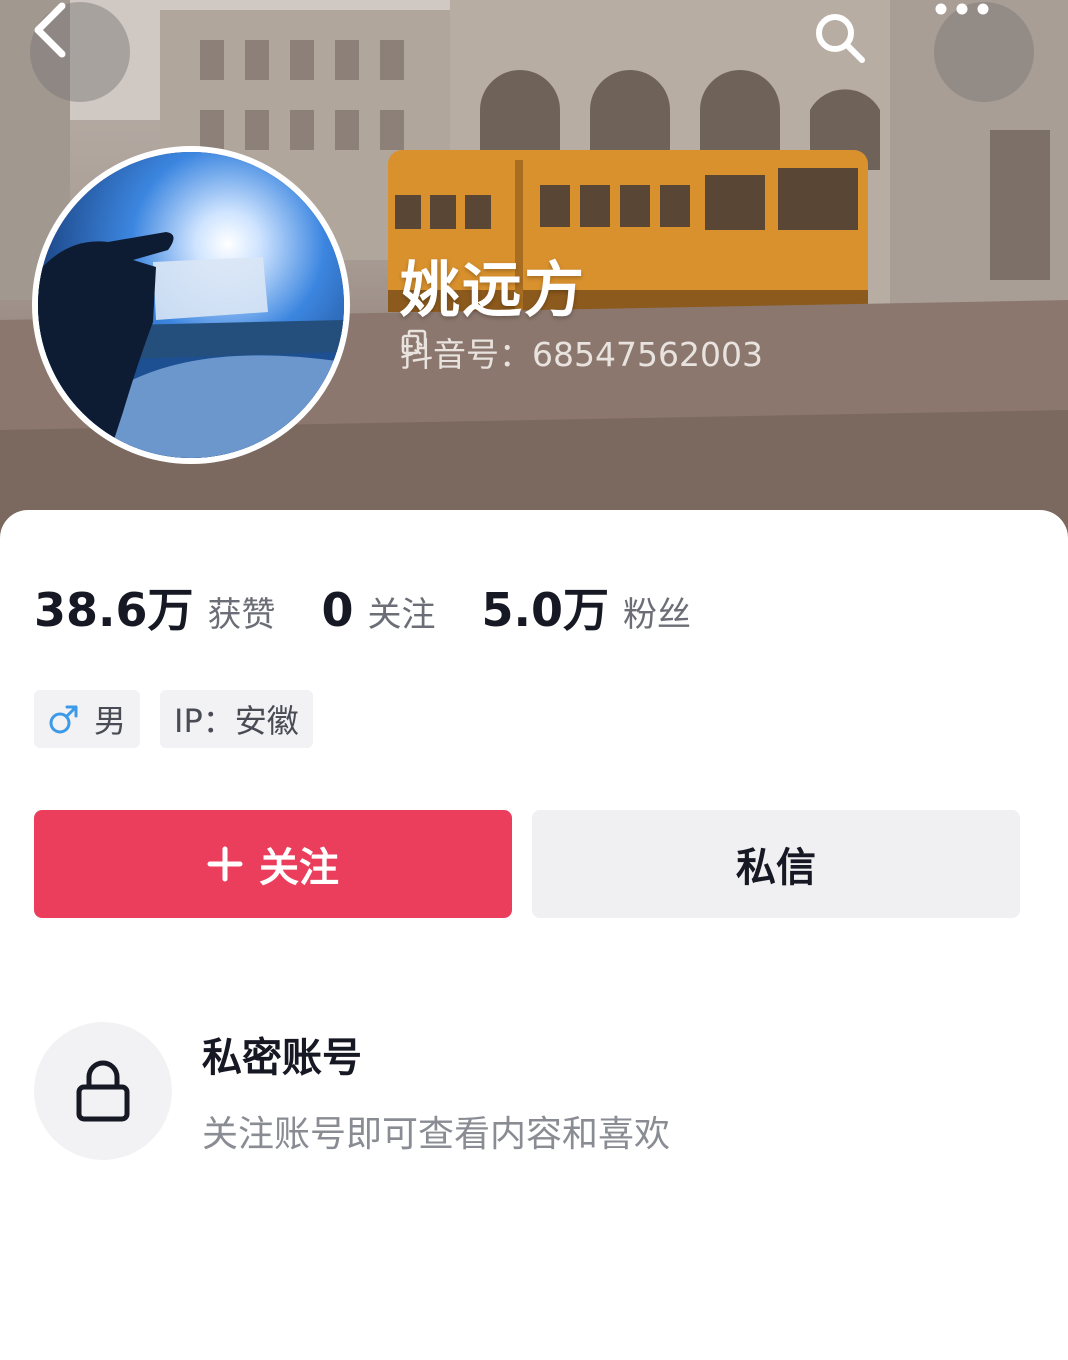 The width and height of the screenshot is (1068, 1360). What do you see at coordinates (241, 615) in the screenshot?
I see `stat-label: 获赞` at bounding box center [241, 615].